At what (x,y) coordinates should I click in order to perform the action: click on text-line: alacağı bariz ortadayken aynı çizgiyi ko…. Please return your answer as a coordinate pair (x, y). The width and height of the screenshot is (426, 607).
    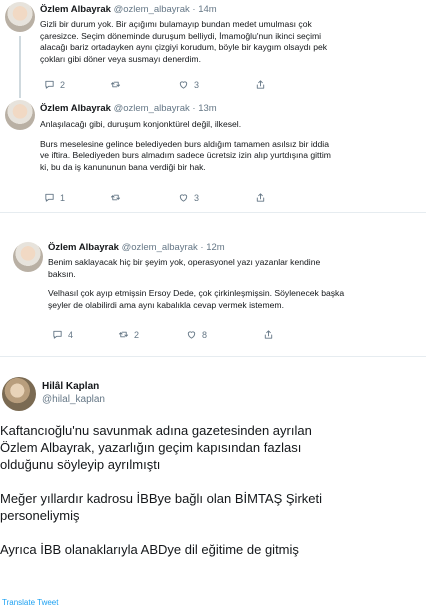
    Looking at the image, I should click on (184, 47).